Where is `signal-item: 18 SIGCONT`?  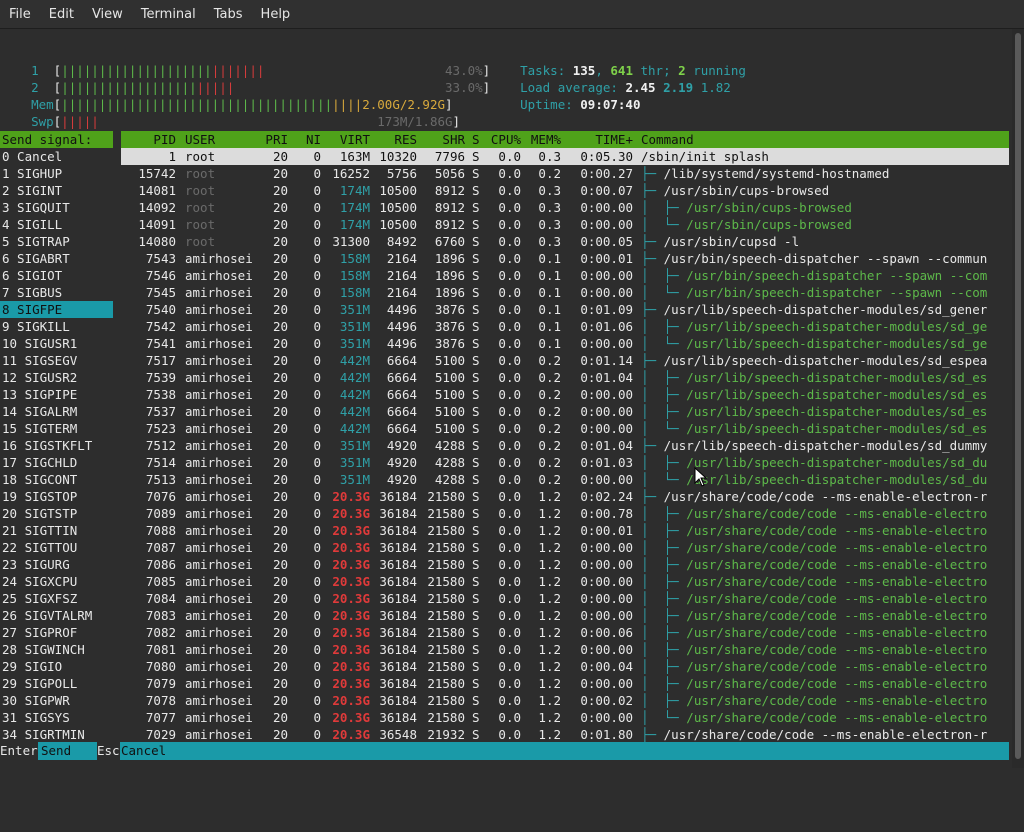 signal-item: 18 SIGCONT is located at coordinates (56, 479).